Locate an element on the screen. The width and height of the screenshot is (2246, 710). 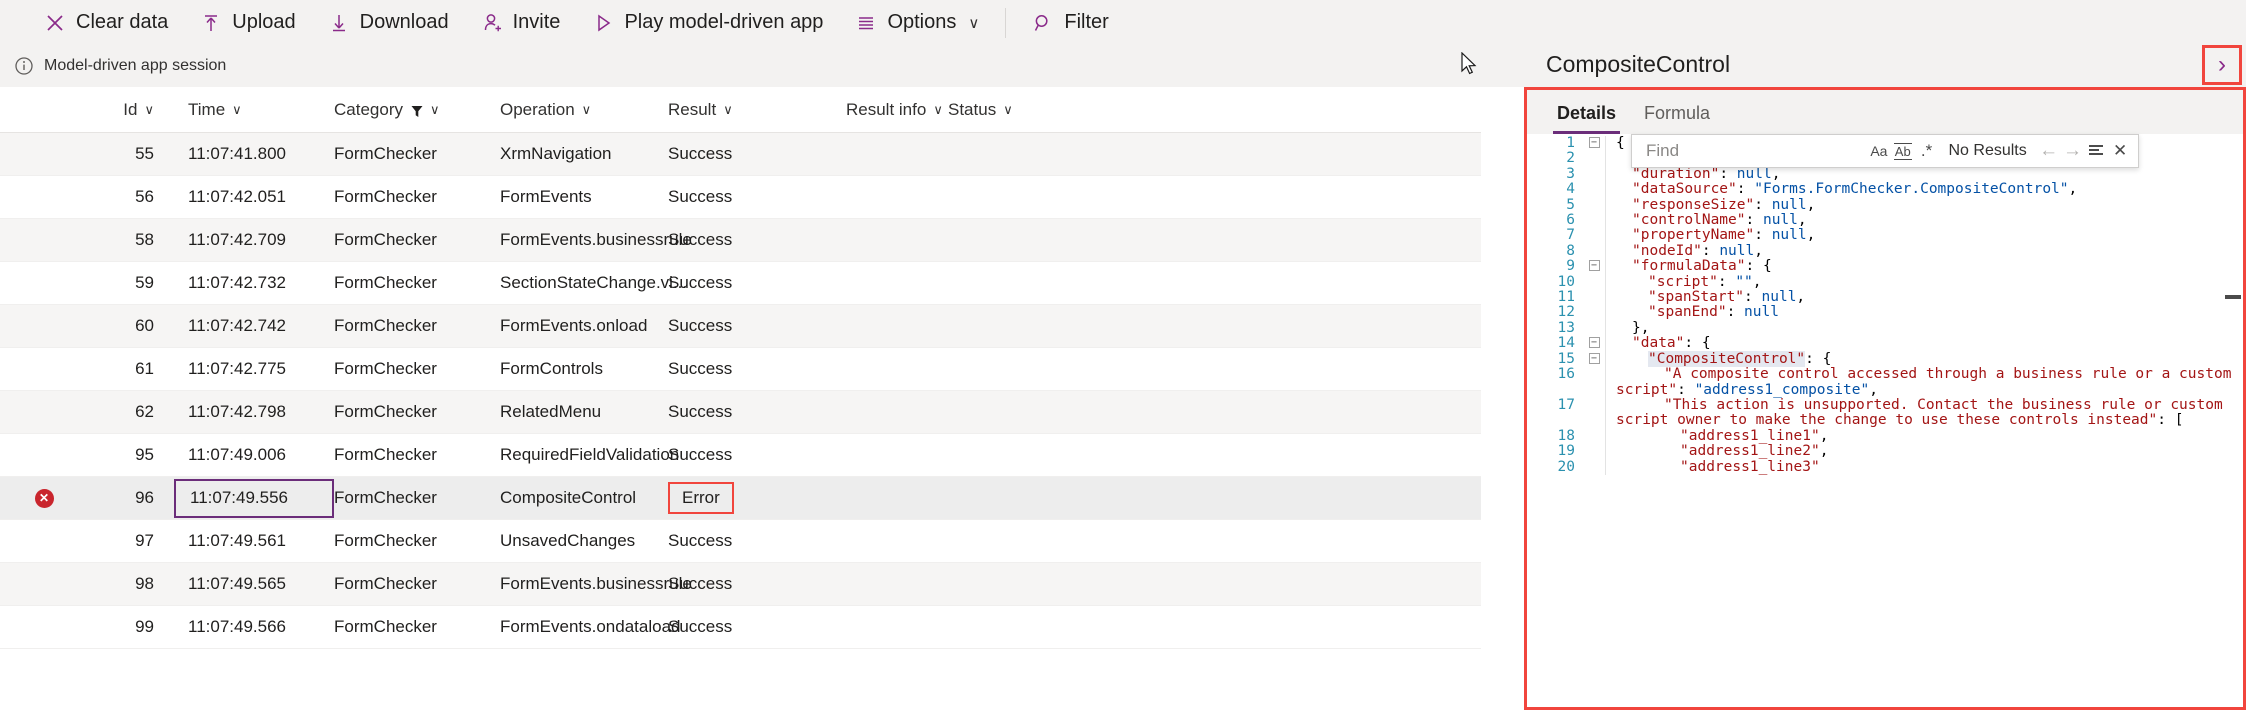
find-close-icon: ✕ is located at coordinates (2120, 151).